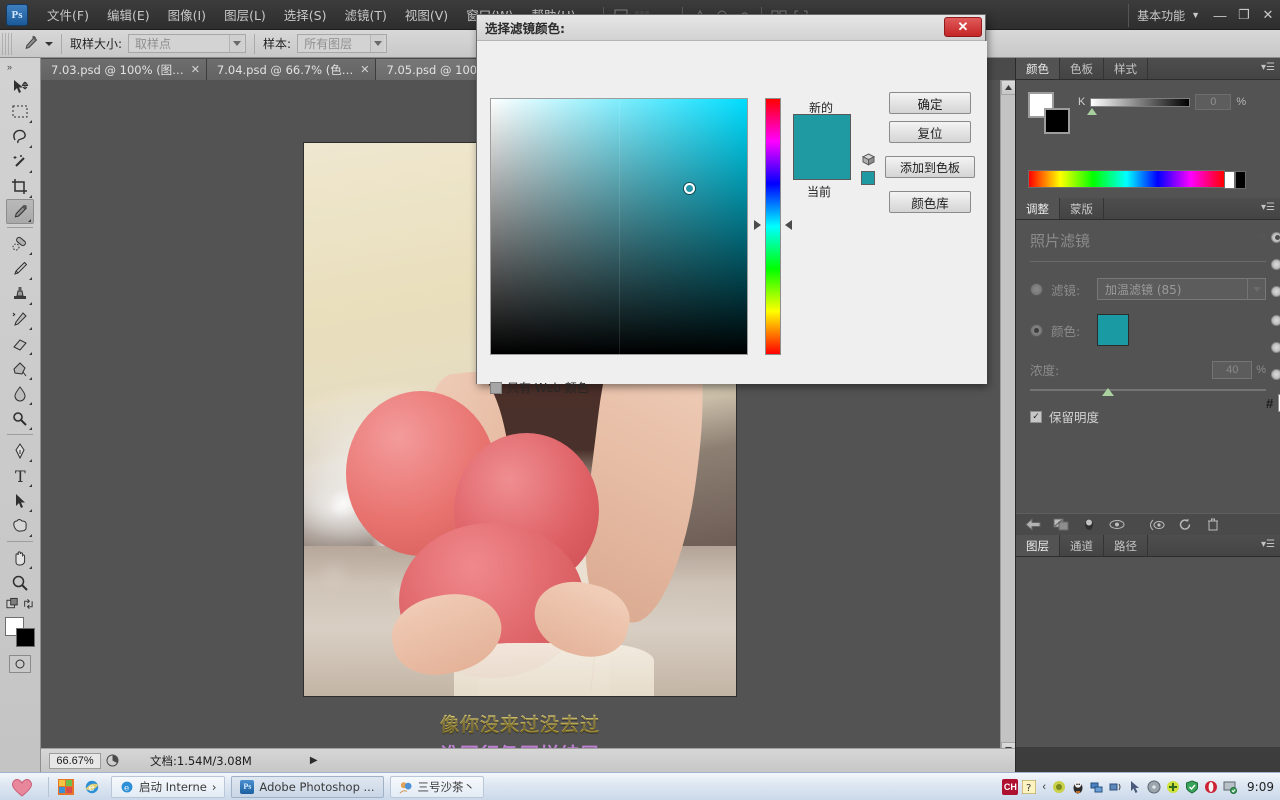 Image resolution: width=1280 pixels, height=800 pixels. I want to click on tab-swatches: 色板, so click(1082, 68).